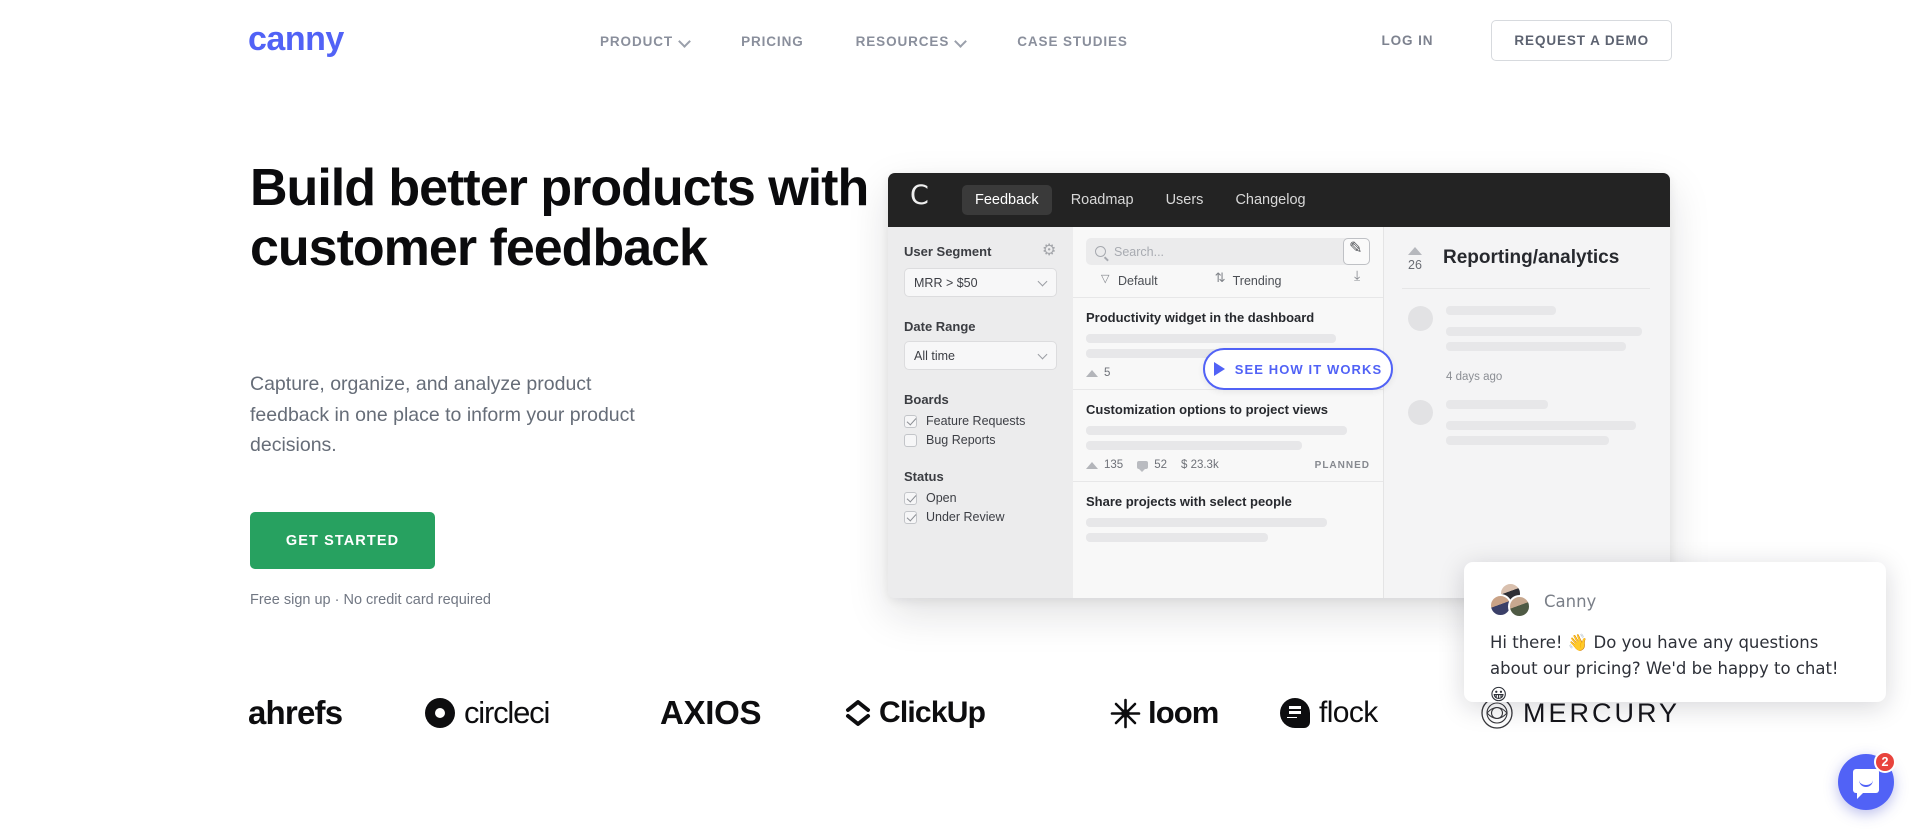  Describe the element at coordinates (1360, 277) in the screenshot. I see `download-icon` at that location.